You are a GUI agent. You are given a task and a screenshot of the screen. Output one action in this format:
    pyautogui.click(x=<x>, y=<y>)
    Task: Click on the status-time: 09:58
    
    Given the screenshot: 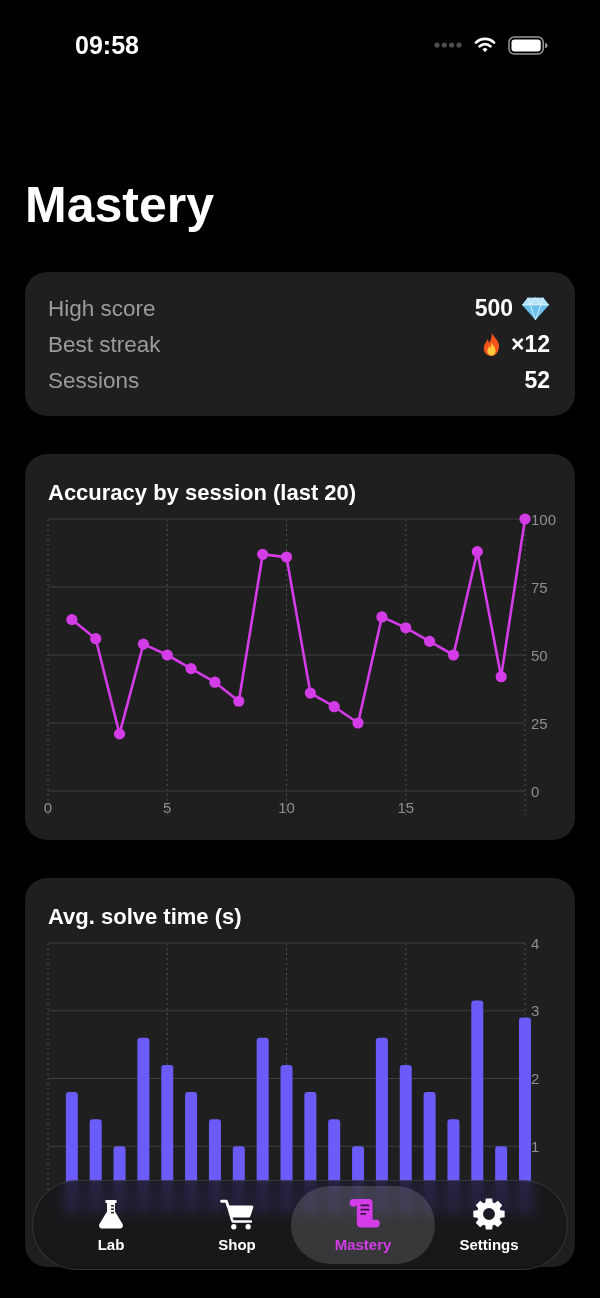 What is the action you would take?
    pyautogui.click(x=107, y=45)
    